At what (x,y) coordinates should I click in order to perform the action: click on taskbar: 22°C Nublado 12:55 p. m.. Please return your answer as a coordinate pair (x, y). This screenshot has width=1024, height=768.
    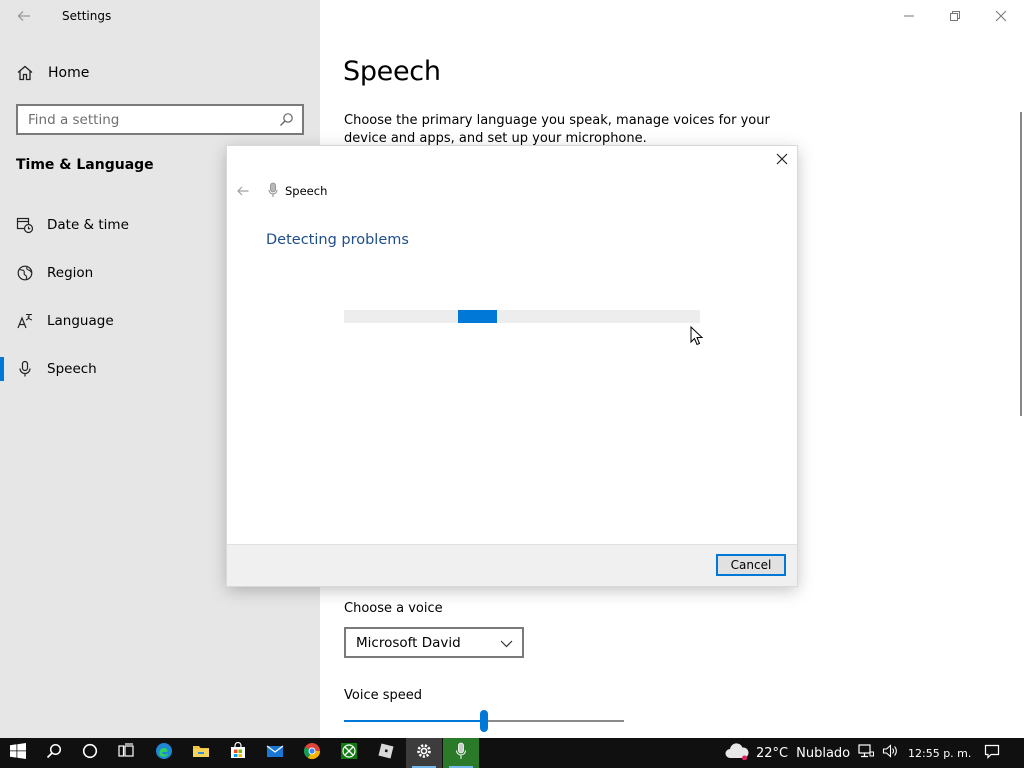
    Looking at the image, I should click on (512, 753).